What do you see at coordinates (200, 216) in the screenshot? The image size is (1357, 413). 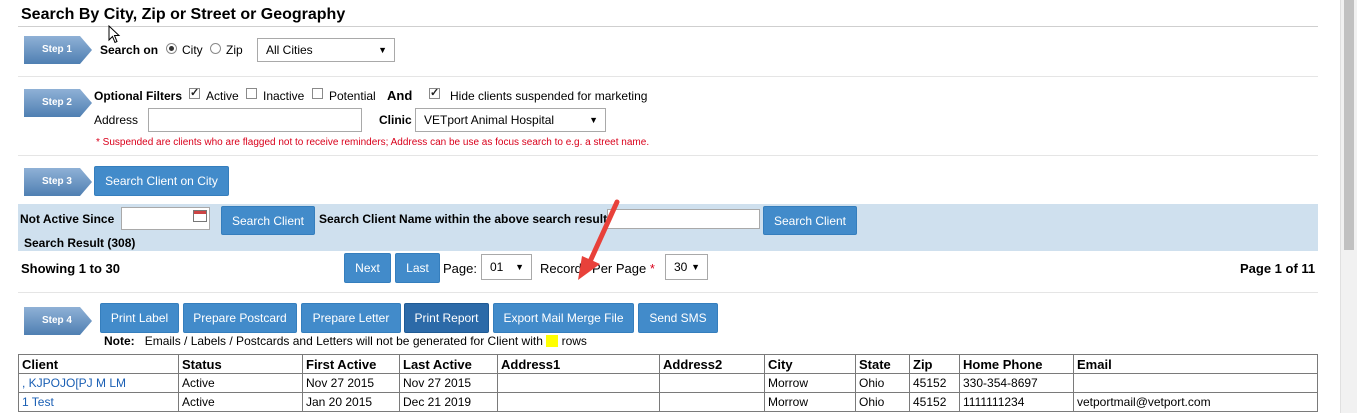 I see `calendar-icon` at bounding box center [200, 216].